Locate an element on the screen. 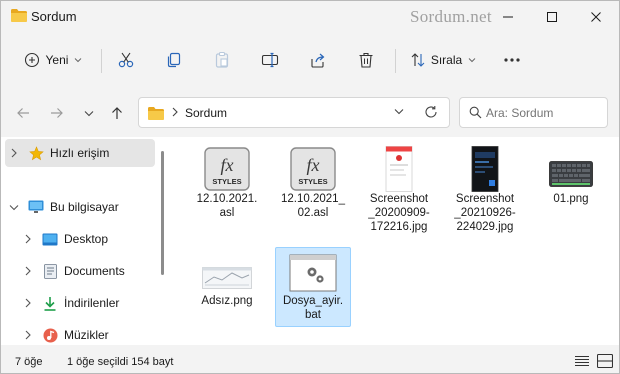  paste-icon is located at coordinates (222, 59).